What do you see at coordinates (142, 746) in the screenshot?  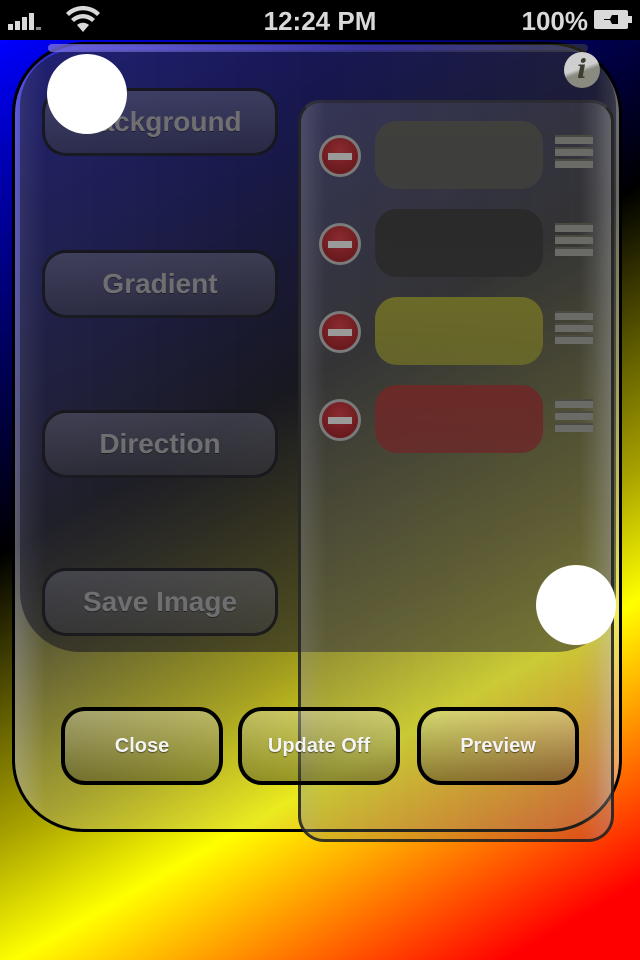 I see `close-button: Close` at bounding box center [142, 746].